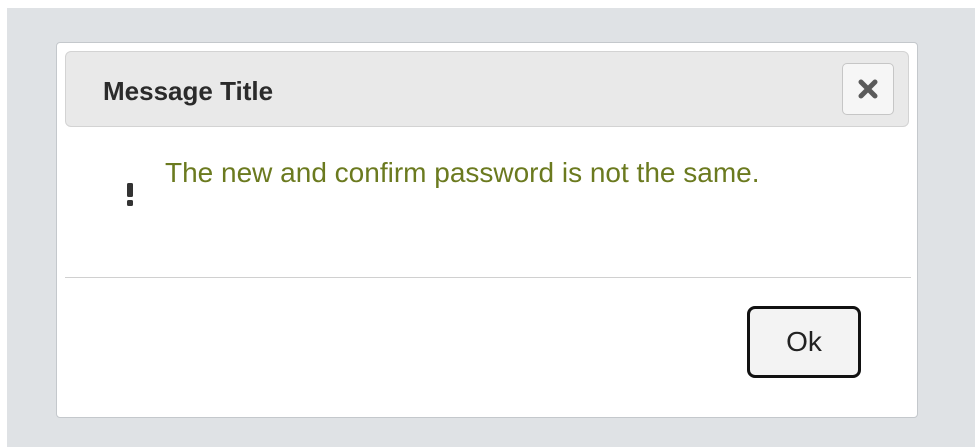 The height and width of the screenshot is (447, 975). What do you see at coordinates (188, 91) in the screenshot?
I see `dialog-title: Message Title` at bounding box center [188, 91].